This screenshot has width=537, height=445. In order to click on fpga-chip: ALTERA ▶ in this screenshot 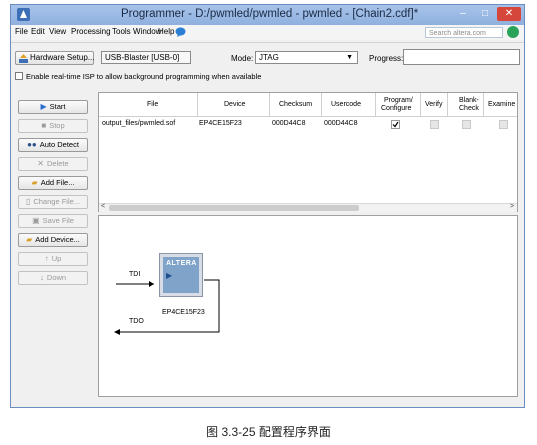, I will do `click(181, 275)`.